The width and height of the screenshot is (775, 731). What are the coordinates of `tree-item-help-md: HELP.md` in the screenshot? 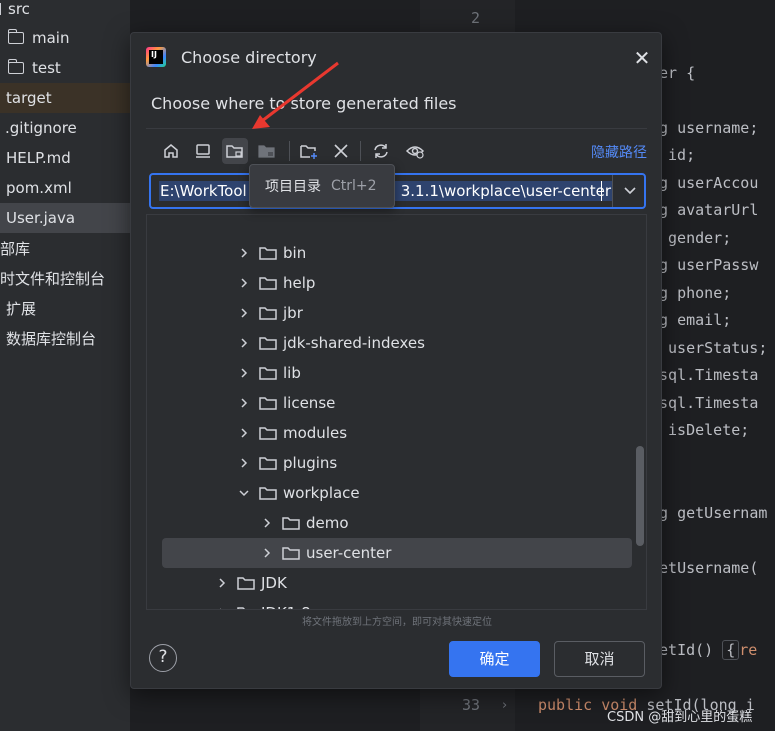 It's located at (65, 158).